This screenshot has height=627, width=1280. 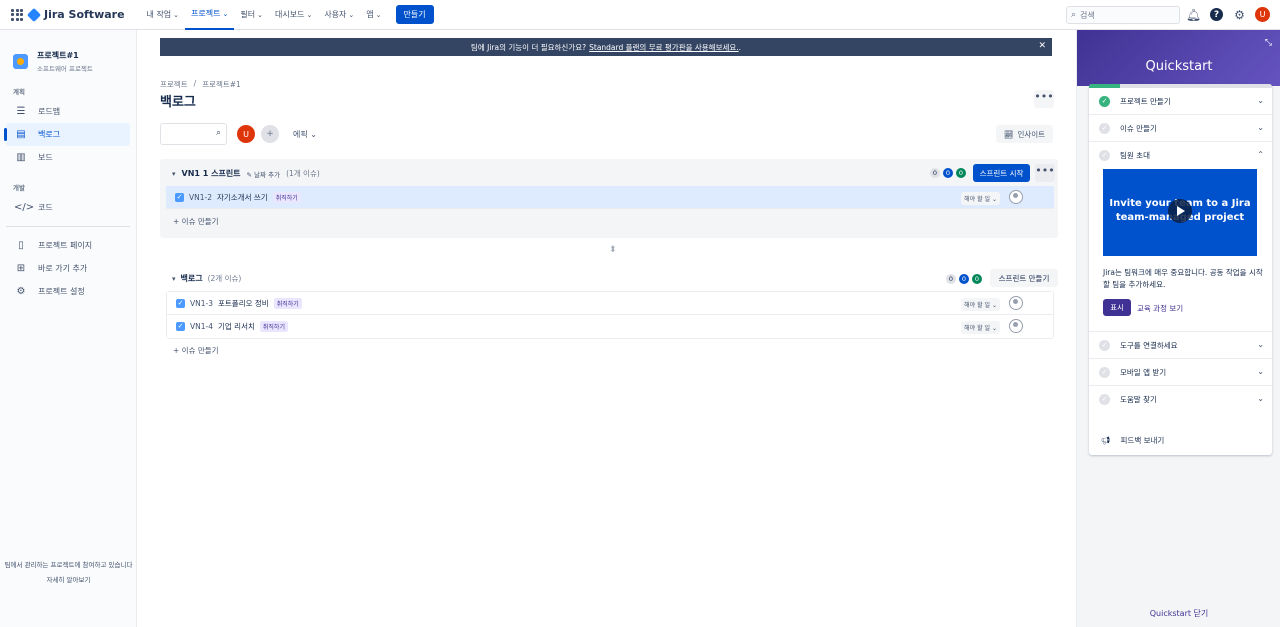 What do you see at coordinates (1180, 155) in the screenshot?
I see `quickstart-item-invite-team: ✓ 팀원 초대 ⌃` at bounding box center [1180, 155].